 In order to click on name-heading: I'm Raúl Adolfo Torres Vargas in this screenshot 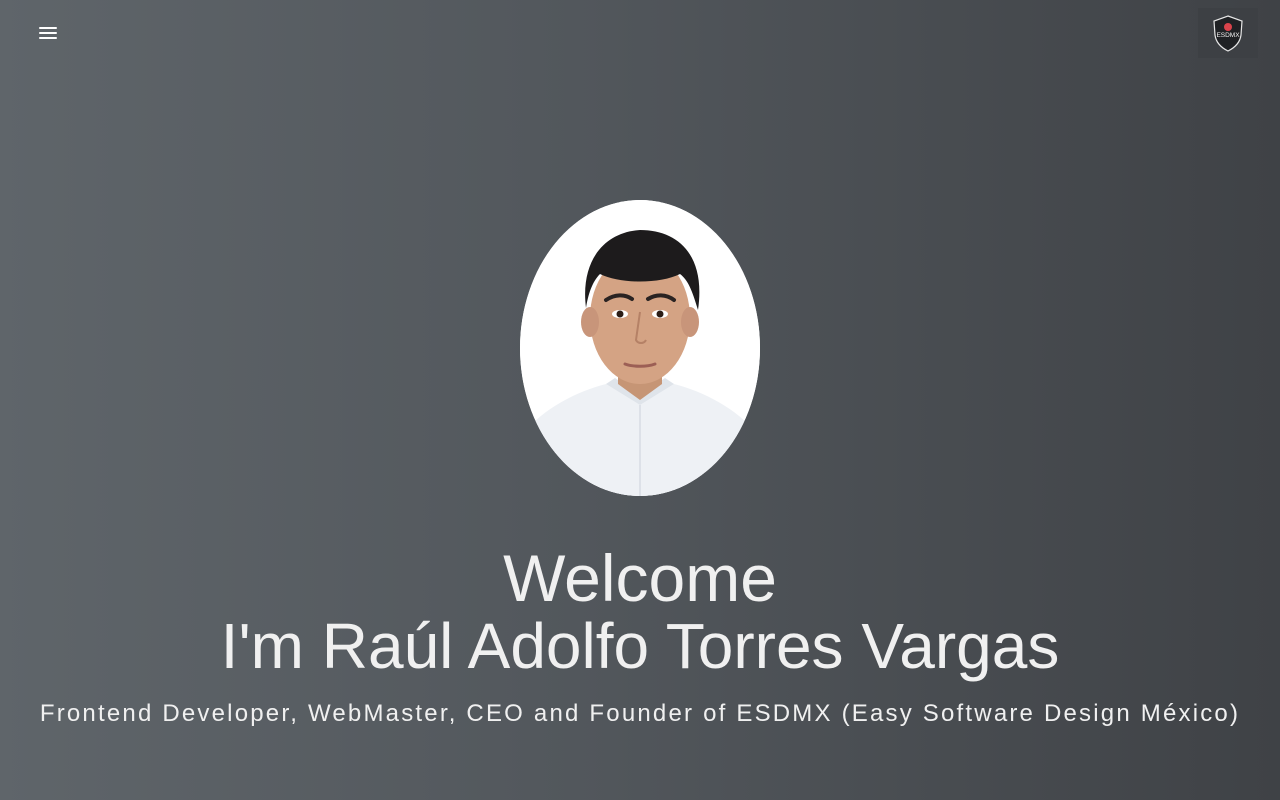, I will do `click(640, 646)`.